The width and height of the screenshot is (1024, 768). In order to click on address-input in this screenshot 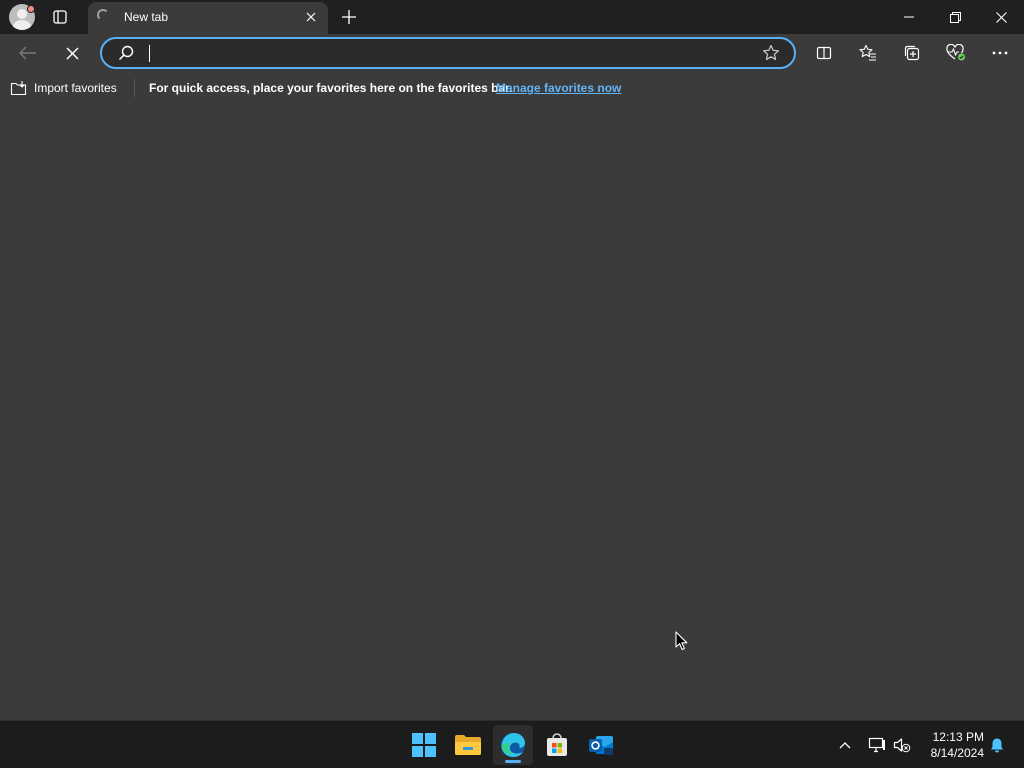, I will do `click(448, 53)`.